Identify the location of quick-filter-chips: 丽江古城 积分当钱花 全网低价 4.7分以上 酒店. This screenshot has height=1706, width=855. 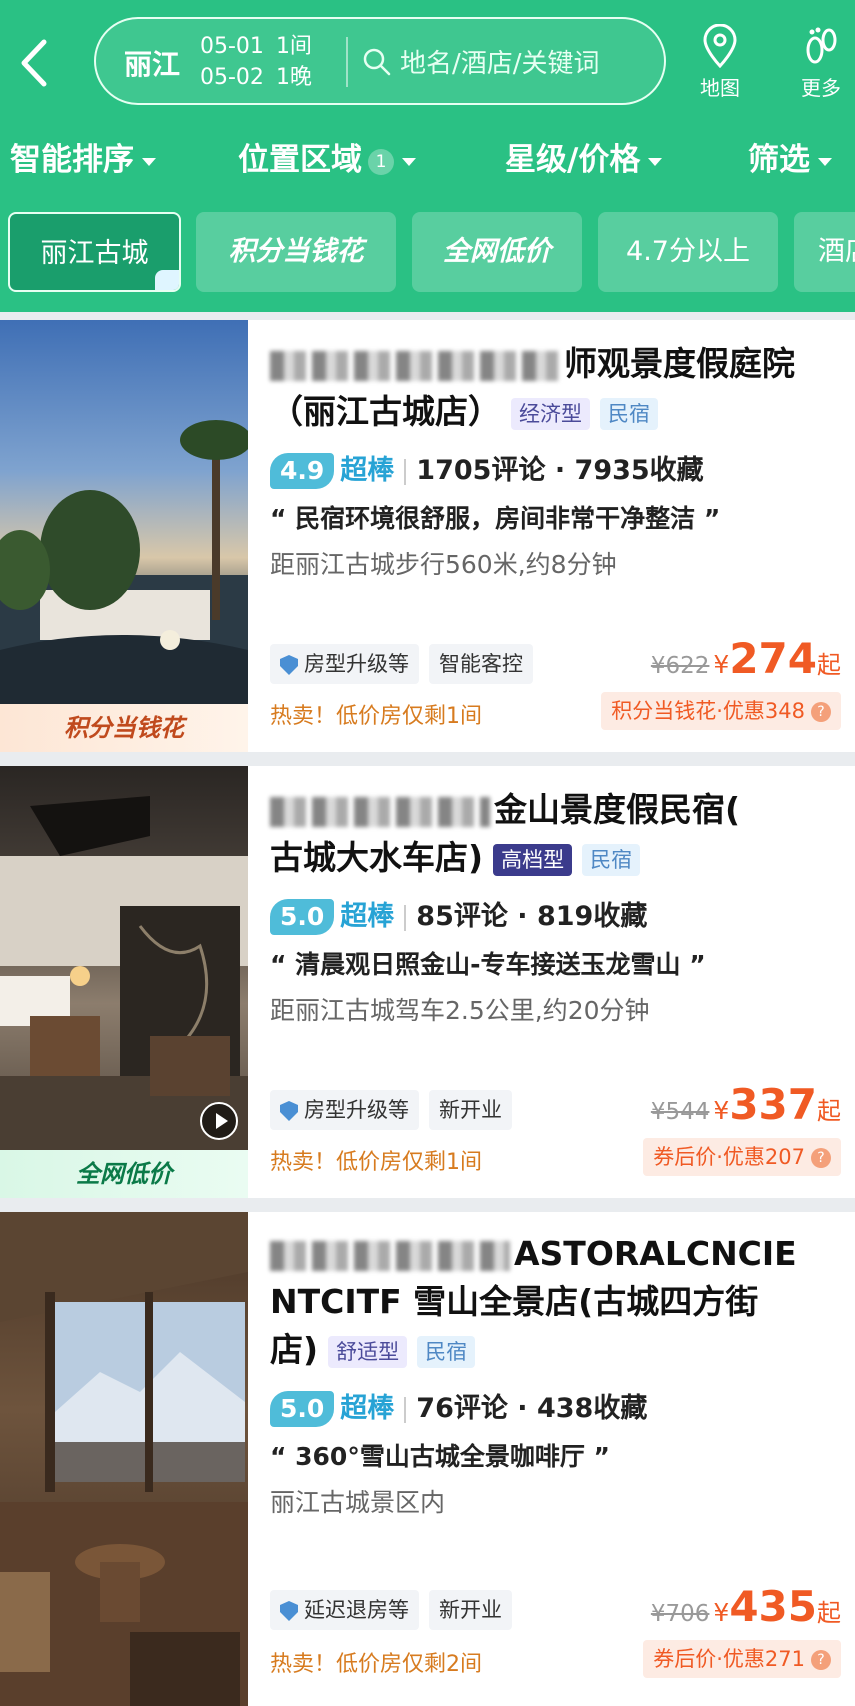
(427, 253).